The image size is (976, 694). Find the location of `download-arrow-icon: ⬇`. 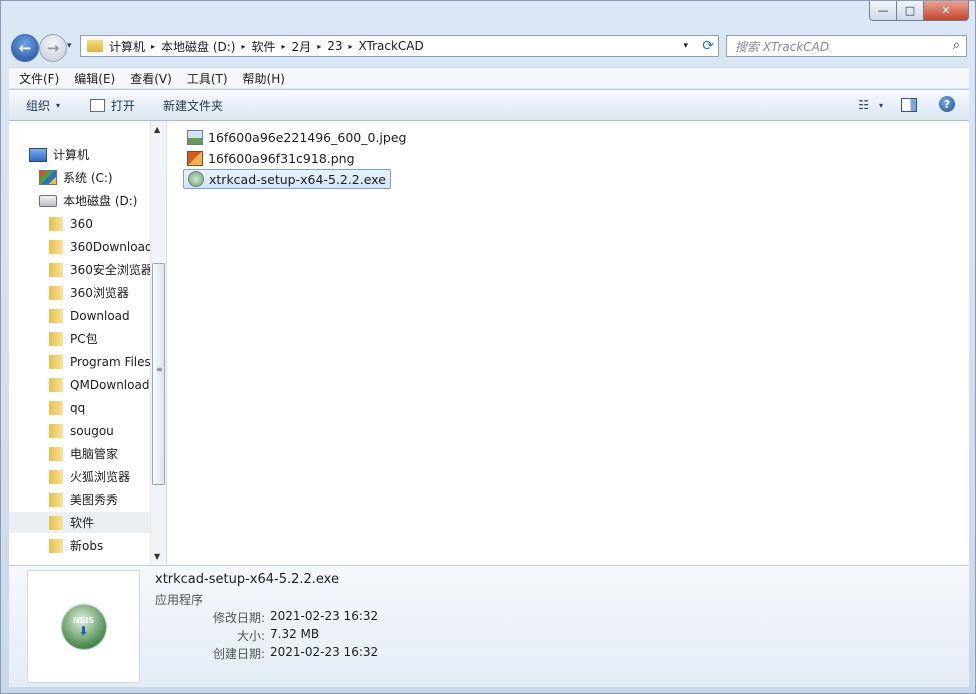

download-arrow-icon: ⬇ is located at coordinates (83, 631).